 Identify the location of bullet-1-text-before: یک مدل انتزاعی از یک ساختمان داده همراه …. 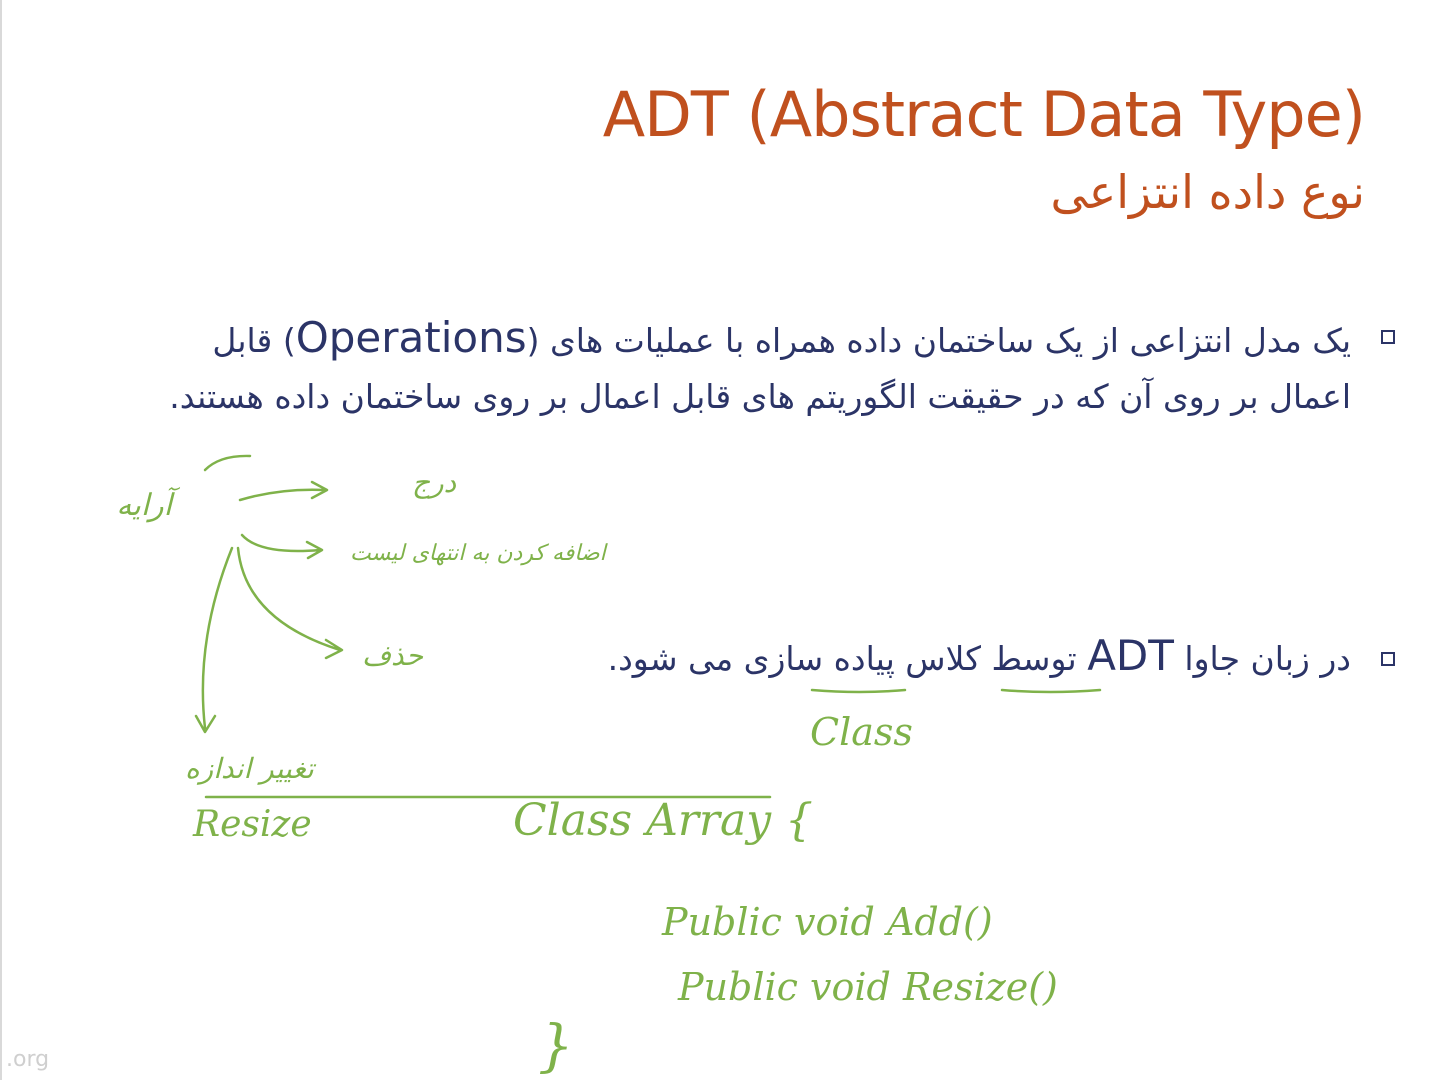
(938, 340).